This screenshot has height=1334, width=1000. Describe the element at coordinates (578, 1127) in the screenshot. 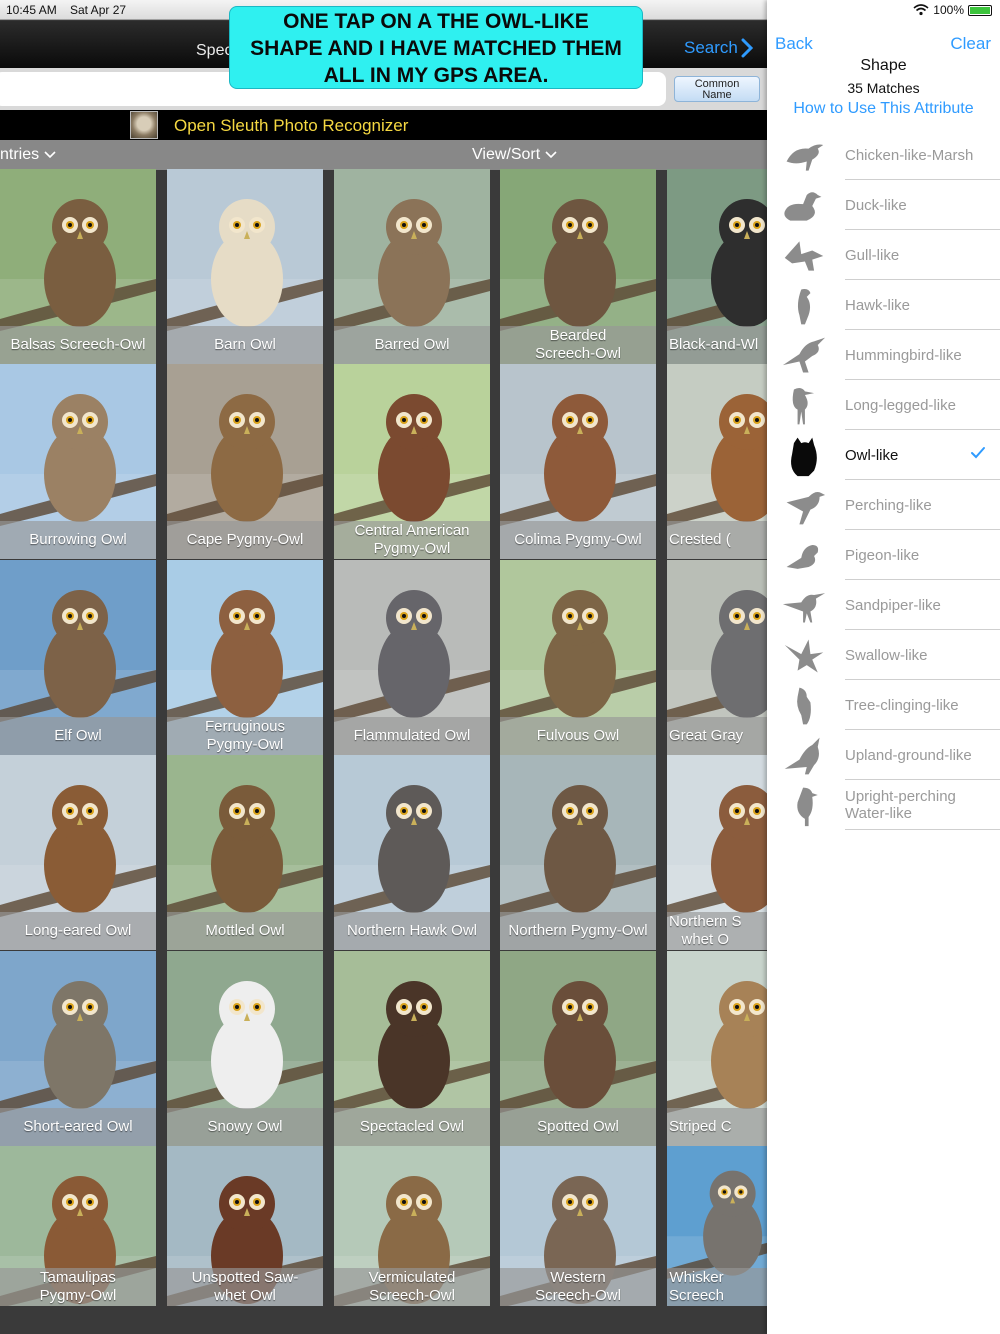

I see `species-name: Spotted Owl` at that location.